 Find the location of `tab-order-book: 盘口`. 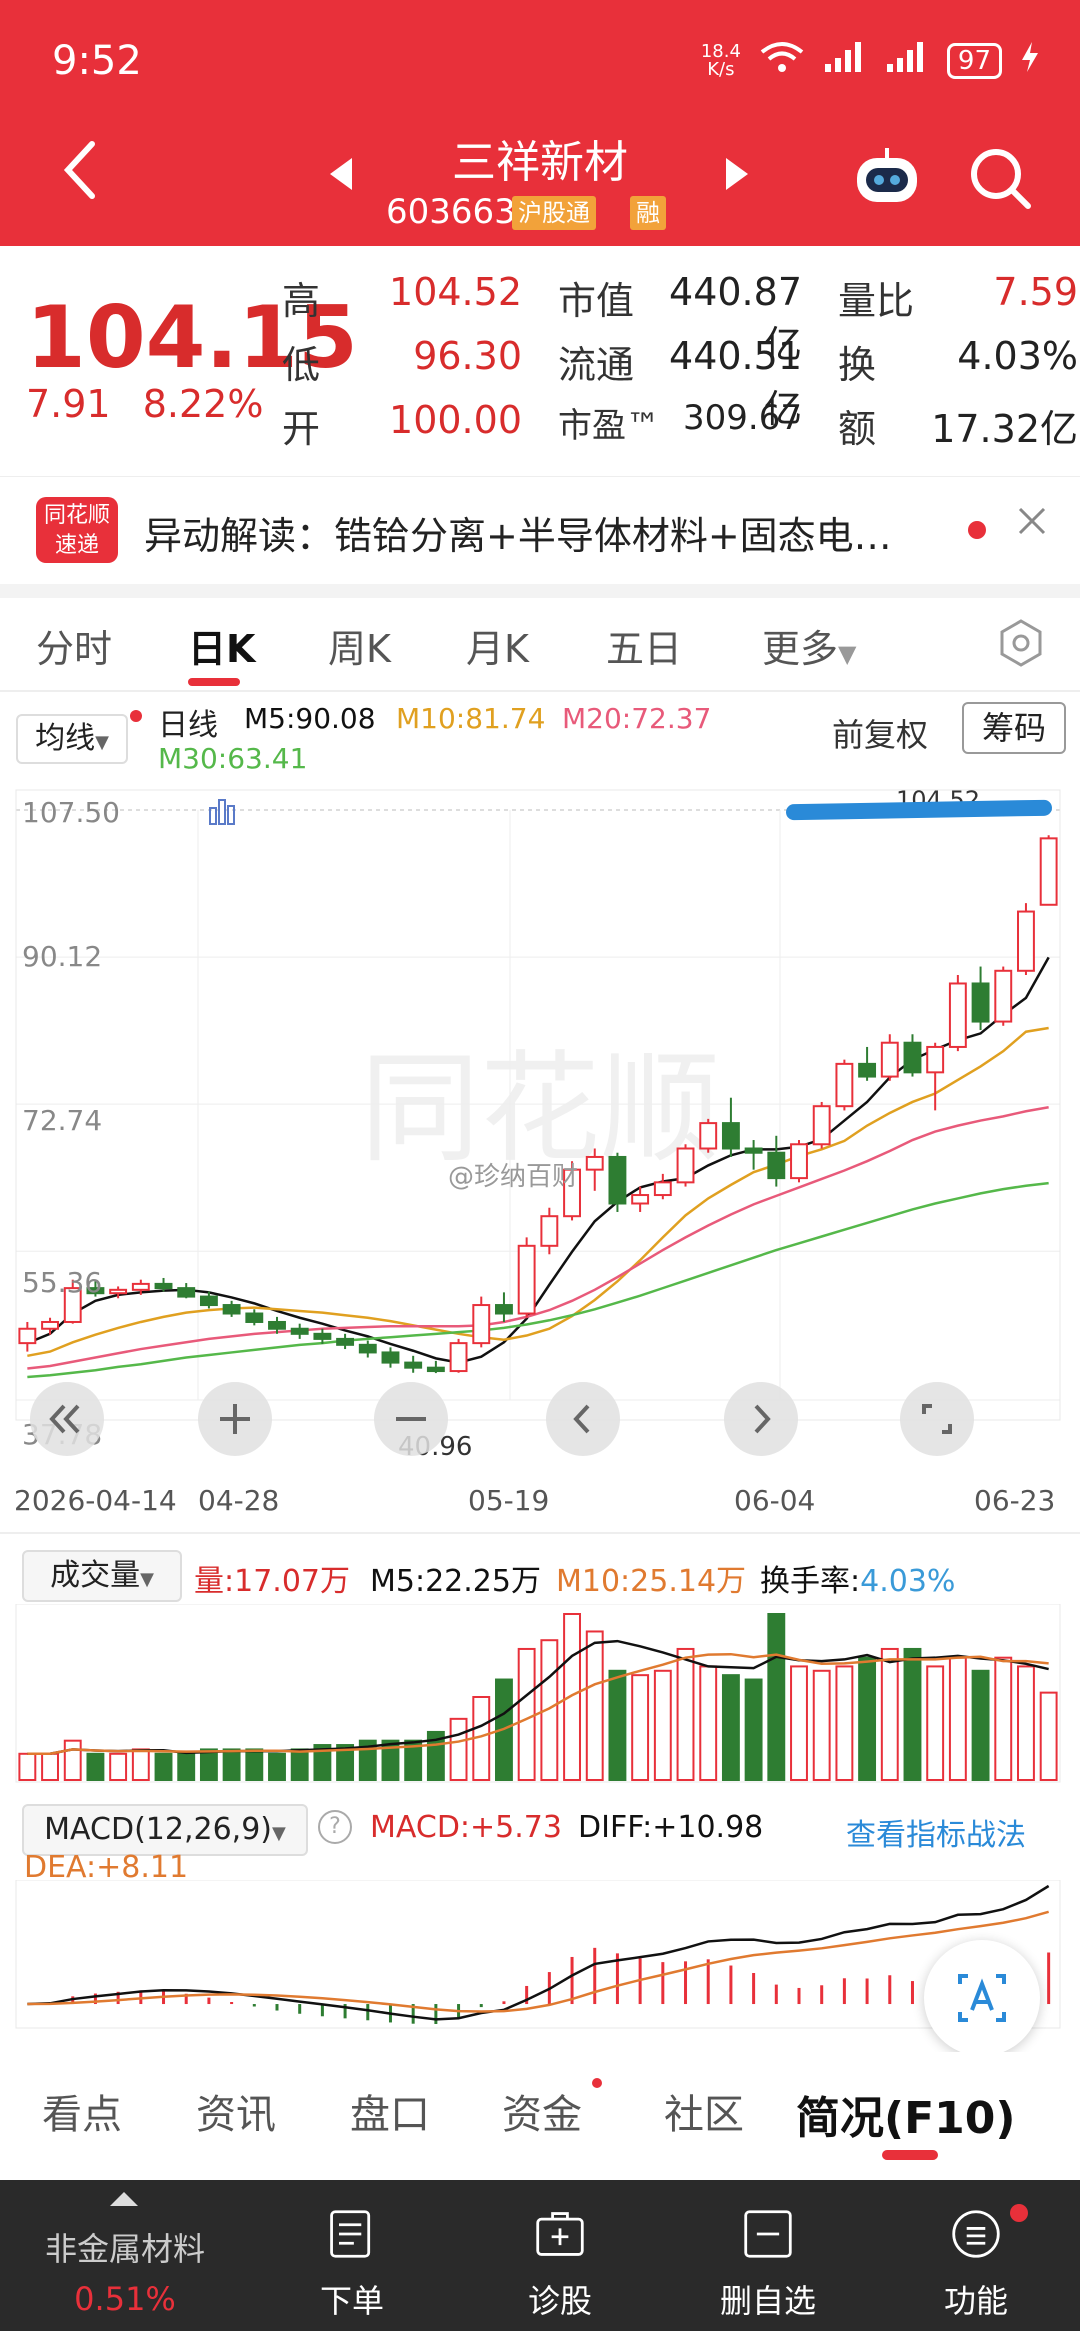

tab-order-book: 盘口 is located at coordinates (390, 2111).